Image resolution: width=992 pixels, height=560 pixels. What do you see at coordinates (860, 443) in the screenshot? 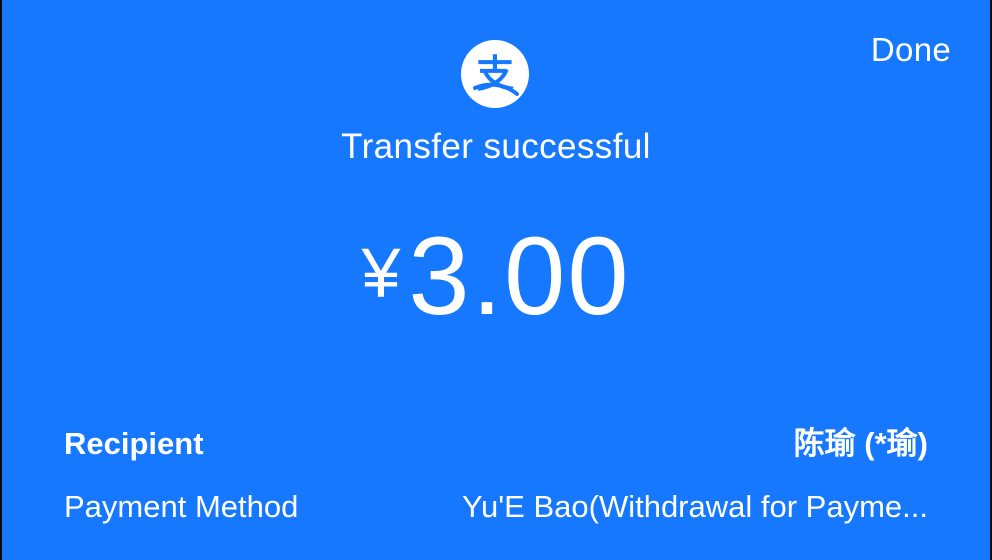
I see `recipient-value: 陈瑜 (*瑜)` at bounding box center [860, 443].